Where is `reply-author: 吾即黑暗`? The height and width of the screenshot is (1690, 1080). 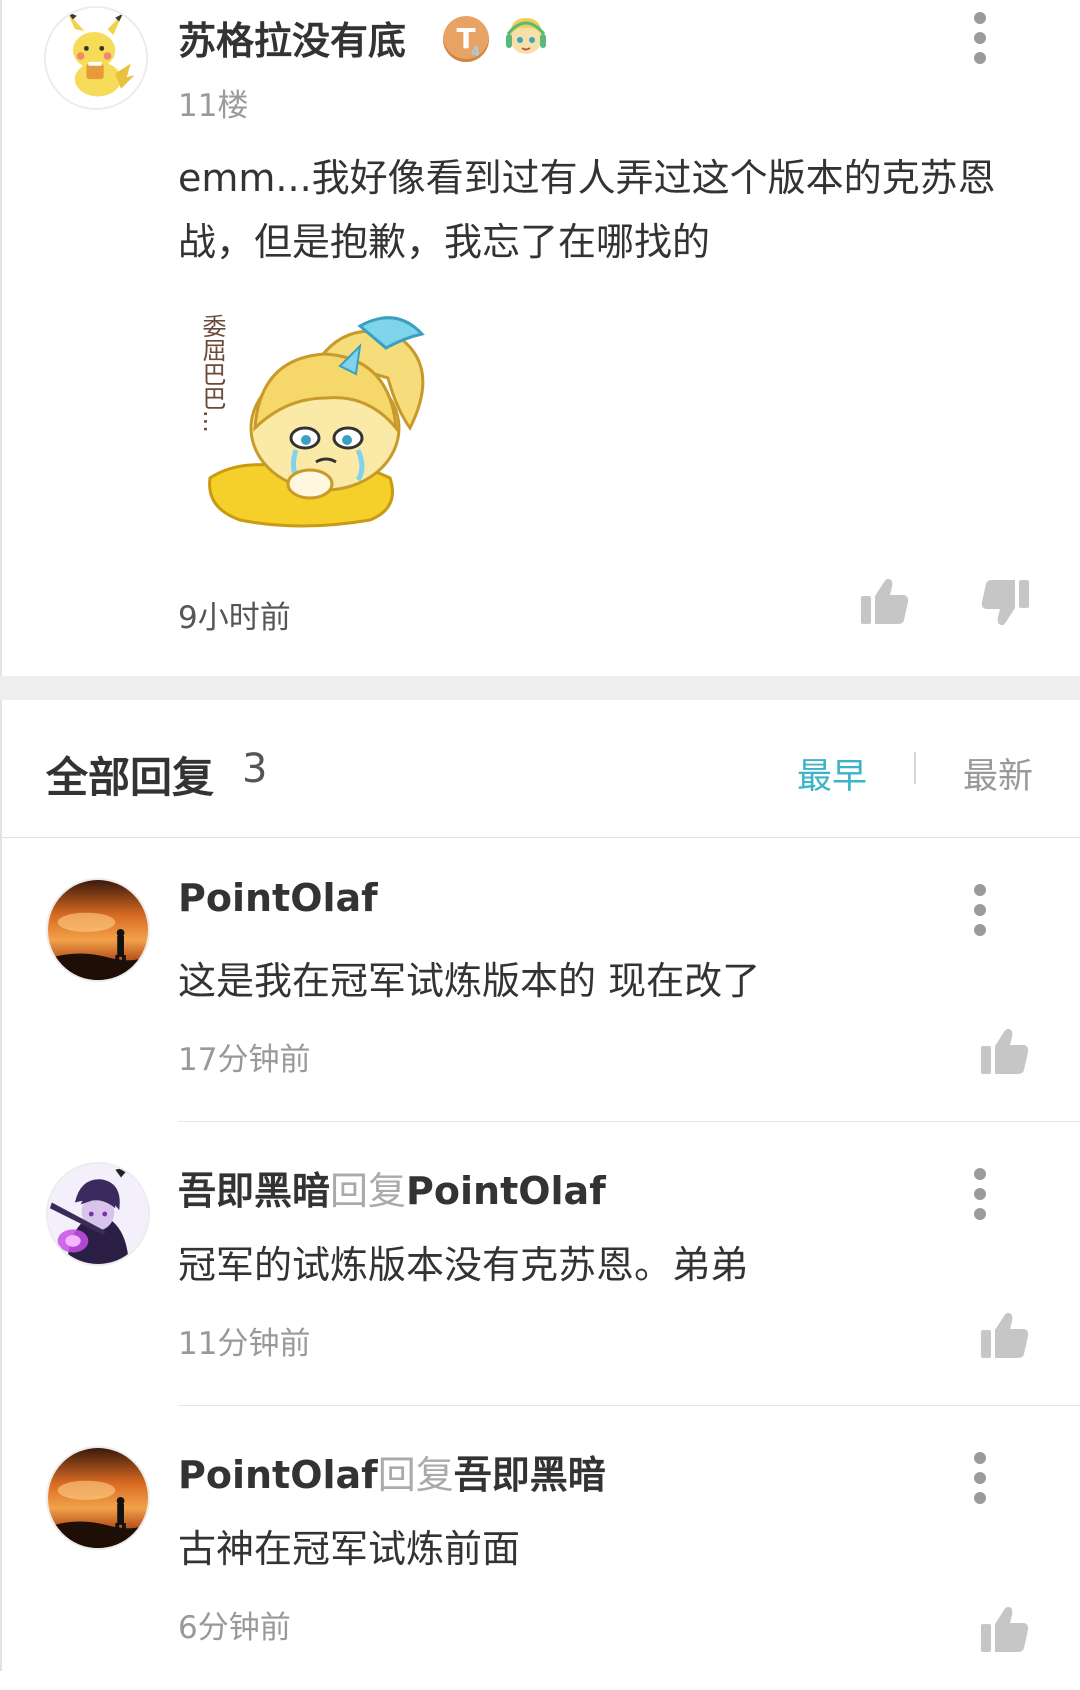
reply-author: 吾即黑暗 is located at coordinates (254, 1191).